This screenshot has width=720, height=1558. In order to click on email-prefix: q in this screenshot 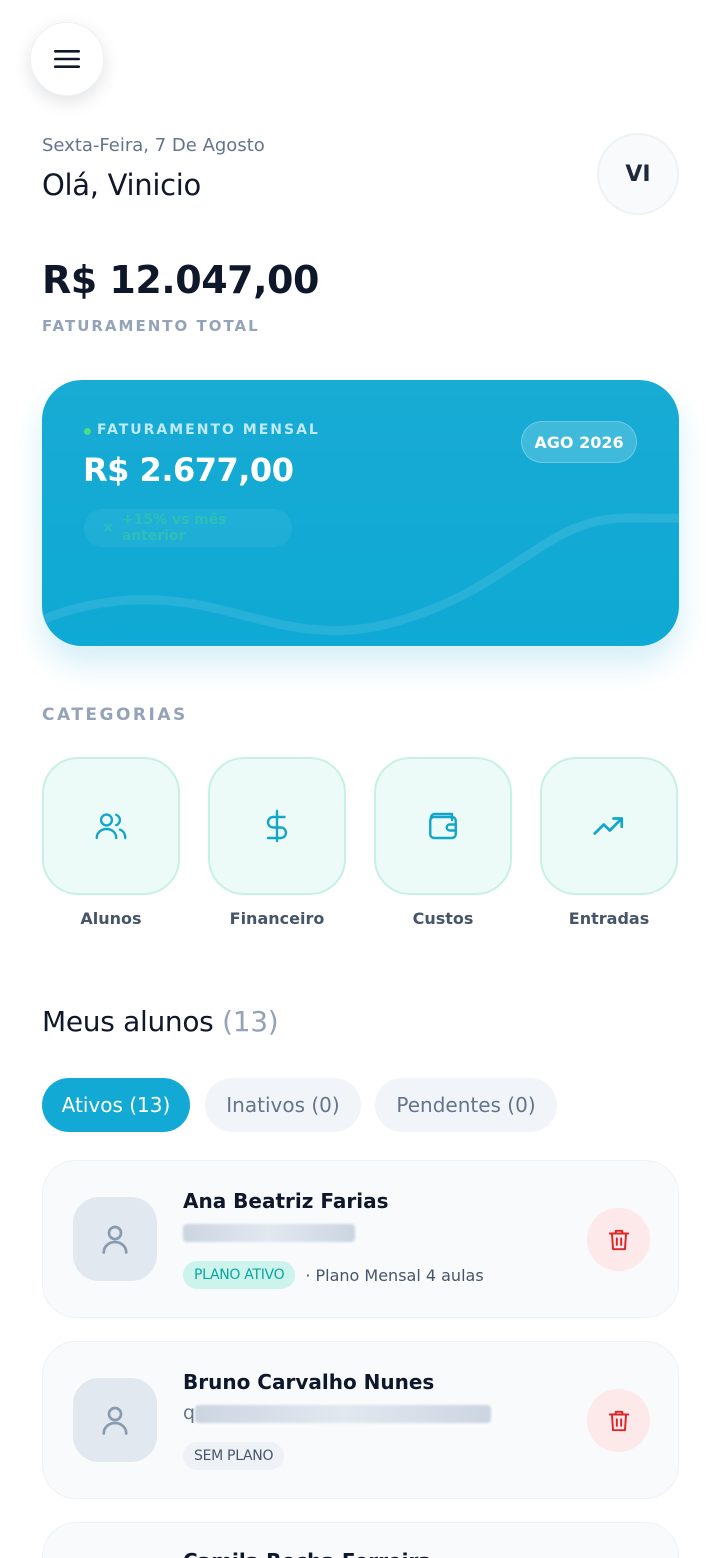, I will do `click(189, 1413)`.